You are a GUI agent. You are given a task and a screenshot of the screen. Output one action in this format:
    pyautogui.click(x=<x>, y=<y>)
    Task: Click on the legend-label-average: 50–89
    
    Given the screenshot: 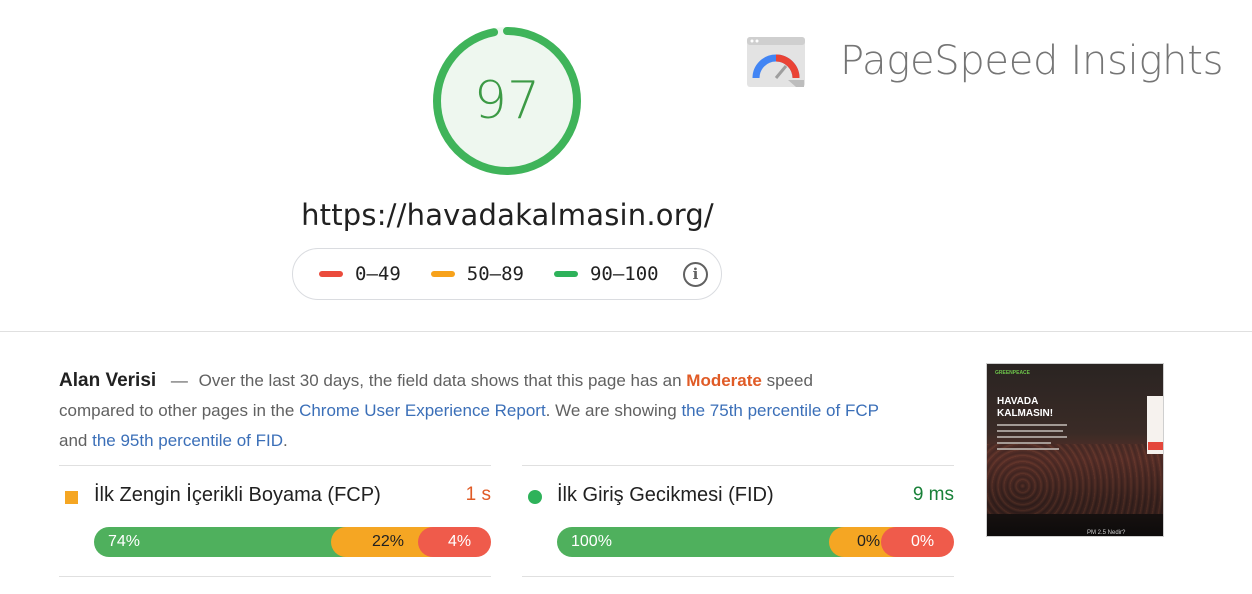 What is the action you would take?
    pyautogui.click(x=495, y=274)
    